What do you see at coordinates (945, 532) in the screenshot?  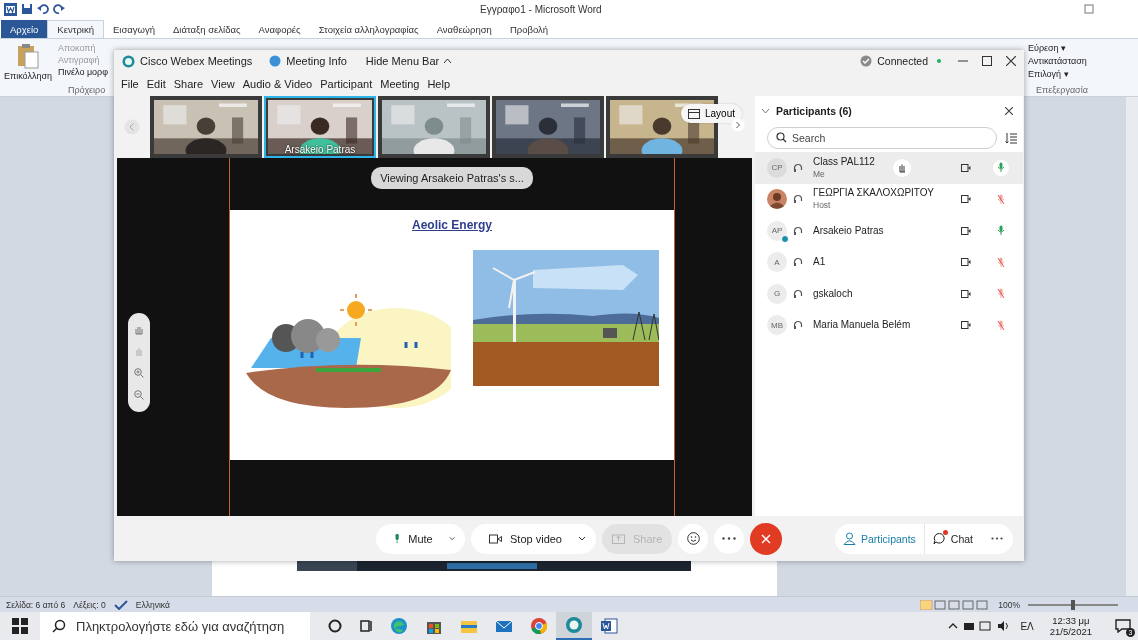 I see `unread-dot` at bounding box center [945, 532].